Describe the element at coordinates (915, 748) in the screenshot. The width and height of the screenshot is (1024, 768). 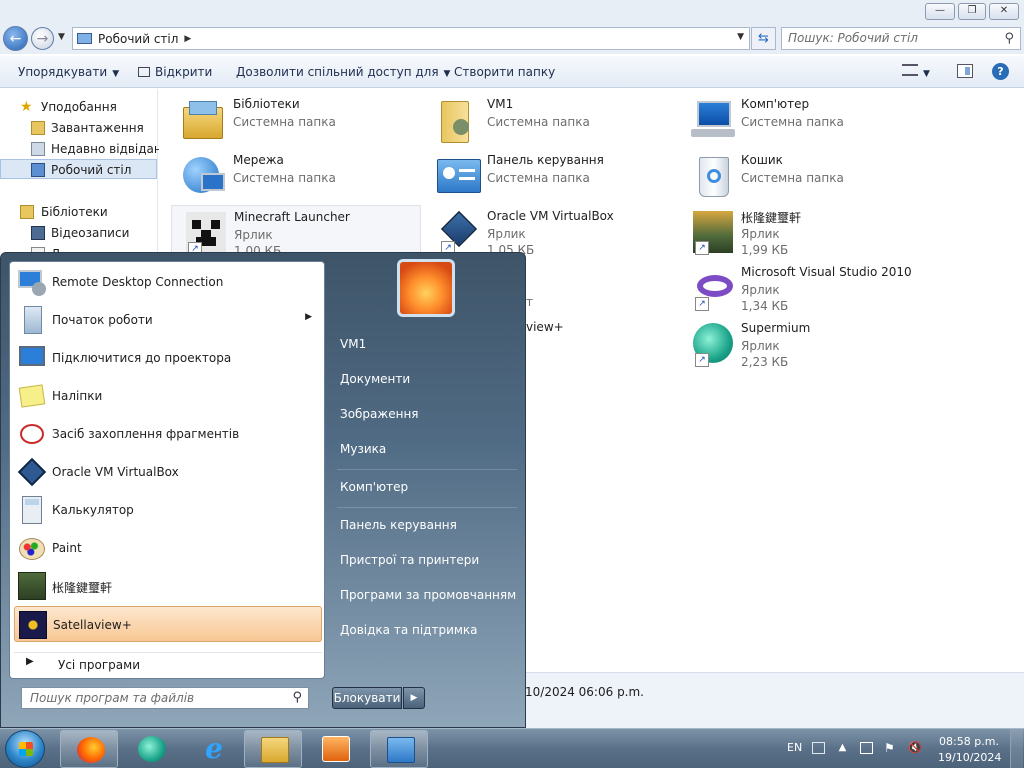
I see `volume-muted-icon: 🔇` at that location.